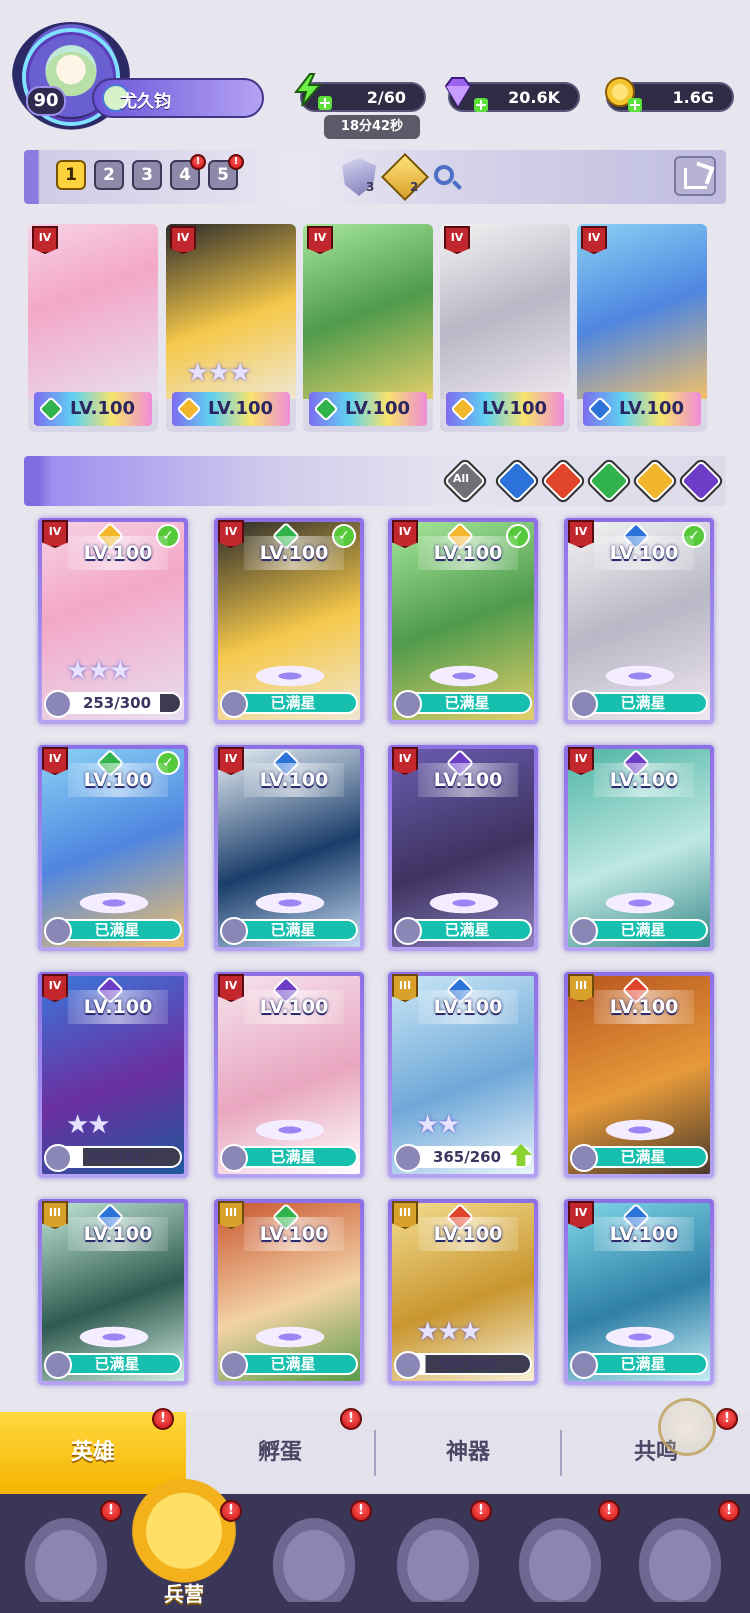 Image resolution: width=750 pixels, height=1613 pixels. What do you see at coordinates (231, 328) in the screenshot?
I see `team-hero-card: IV LV.100 ★★★` at bounding box center [231, 328].